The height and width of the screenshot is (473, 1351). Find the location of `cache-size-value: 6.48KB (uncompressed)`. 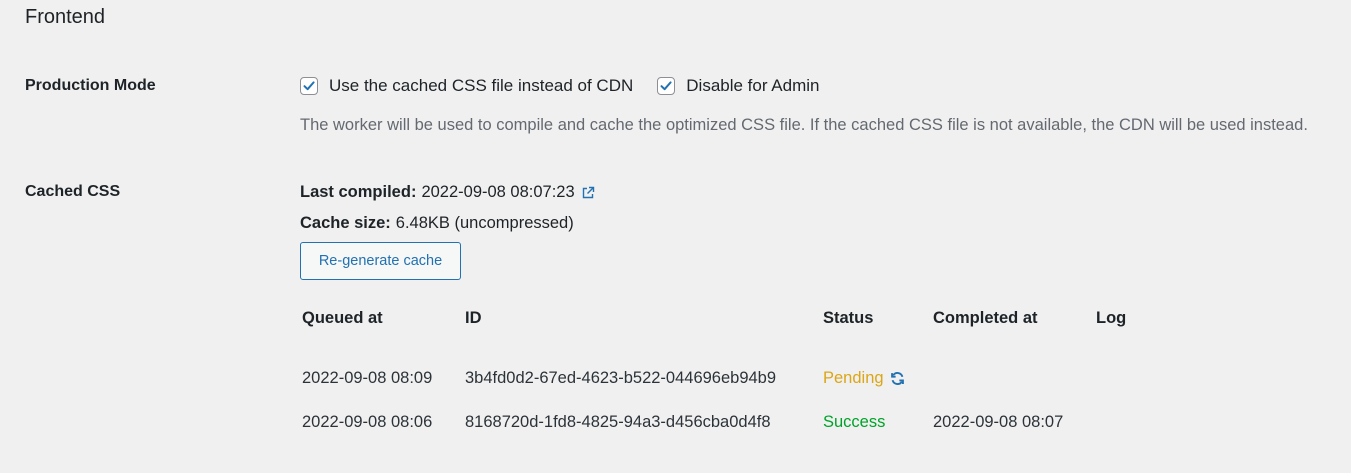

cache-size-value: 6.48KB (uncompressed) is located at coordinates (484, 223).